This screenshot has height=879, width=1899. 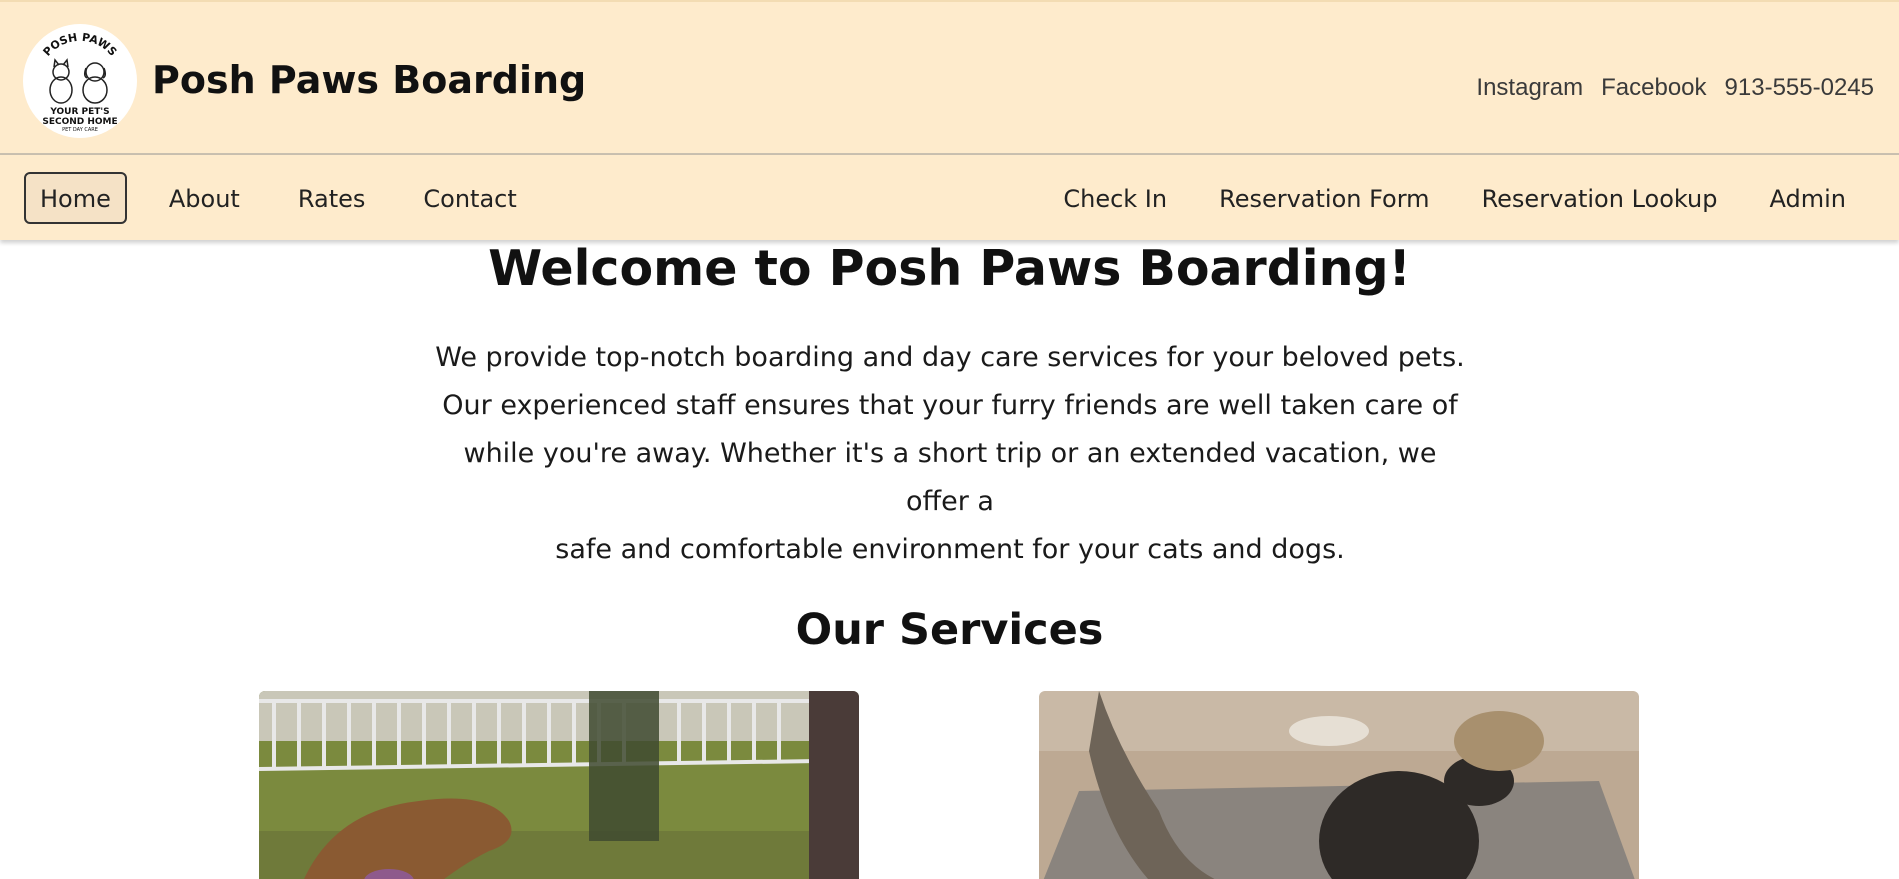 What do you see at coordinates (332, 198) in the screenshot?
I see `nav-rates: Rates` at bounding box center [332, 198].